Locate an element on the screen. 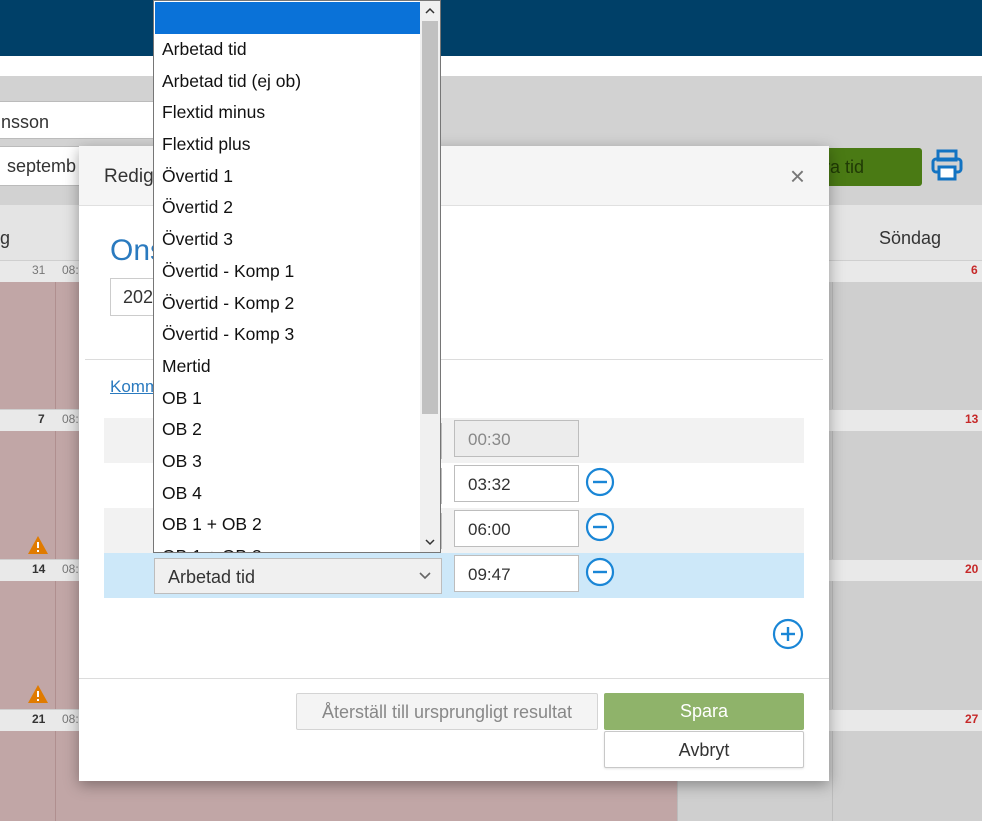 The image size is (982, 821). comment-link: Komm is located at coordinates (134, 387).